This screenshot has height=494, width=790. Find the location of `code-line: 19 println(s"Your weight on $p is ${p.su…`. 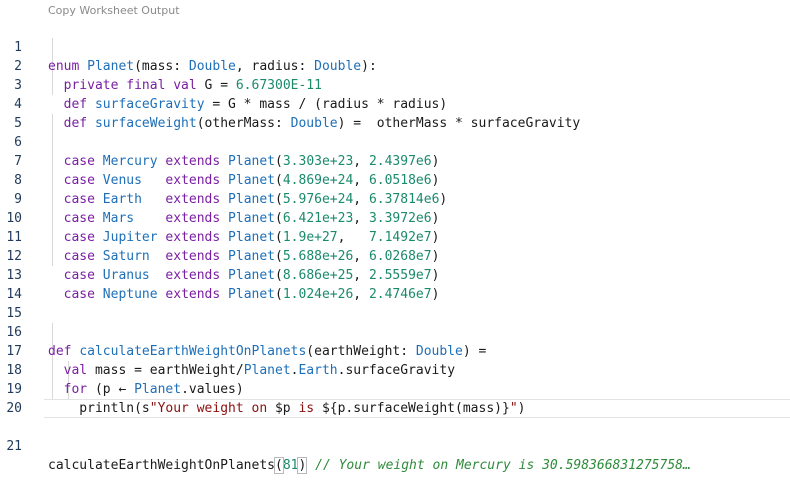

code-line: 19 println(s"Your weight on $p is ${p.su… is located at coordinates (395, 388).